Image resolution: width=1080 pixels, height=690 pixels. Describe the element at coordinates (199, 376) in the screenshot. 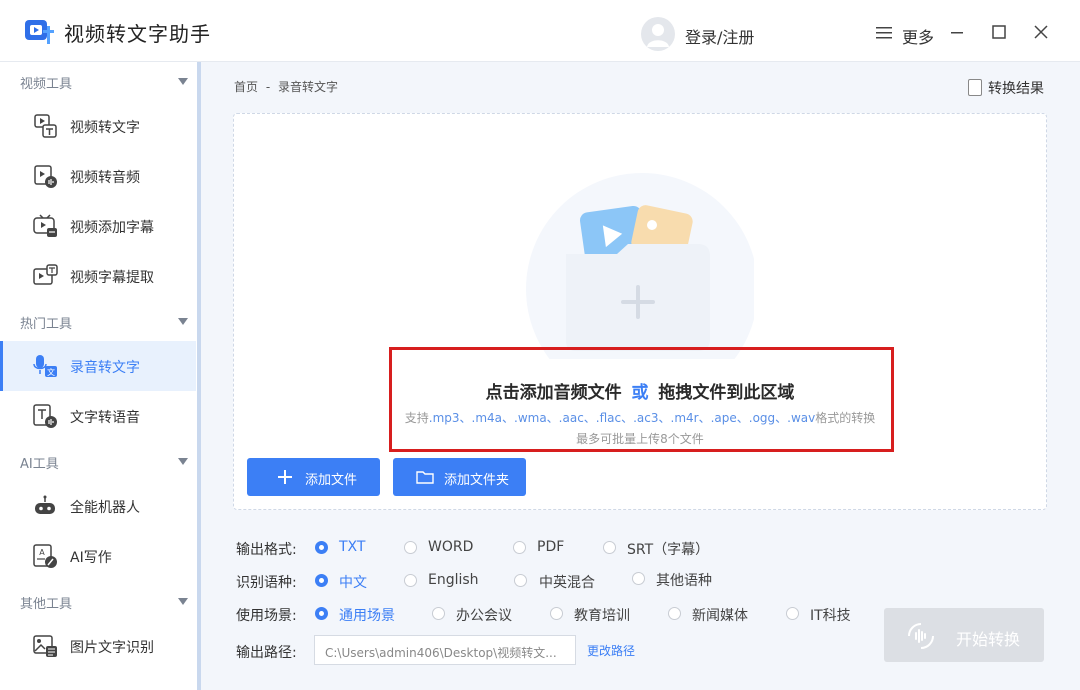

I see `sidebar-scrollbar` at that location.